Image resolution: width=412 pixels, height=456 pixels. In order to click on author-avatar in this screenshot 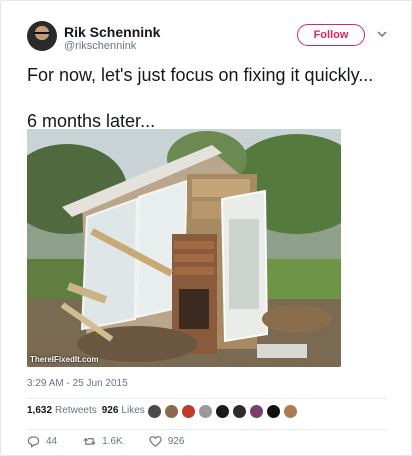, I will do `click(42, 36)`.